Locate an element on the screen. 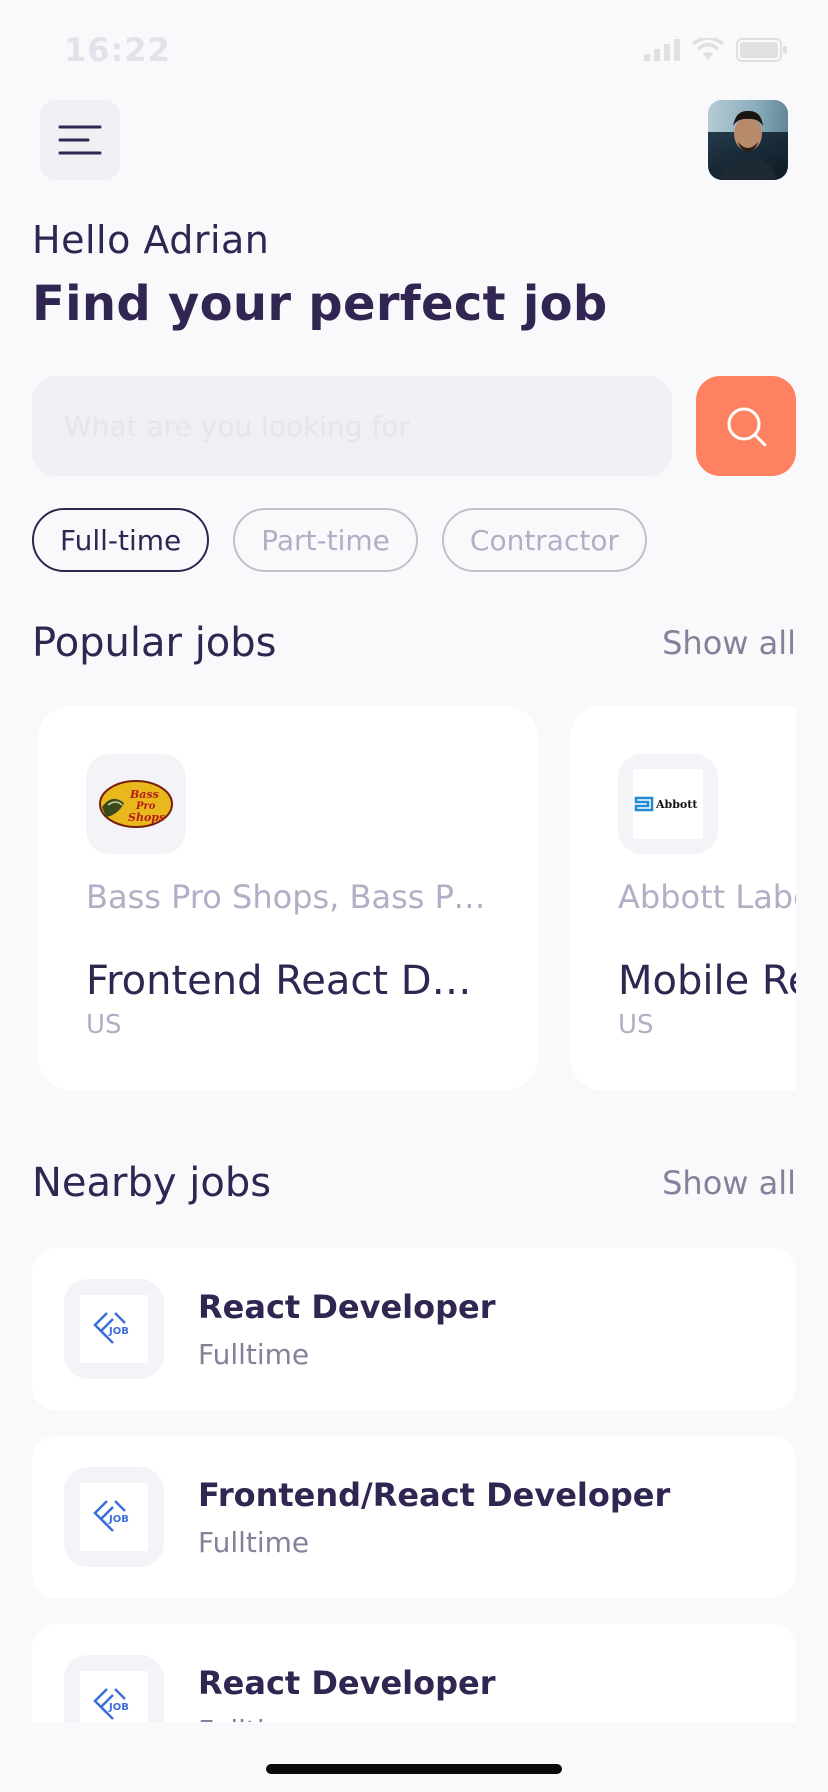  nearby-jobs-title: Nearby jobs is located at coordinates (152, 1183).